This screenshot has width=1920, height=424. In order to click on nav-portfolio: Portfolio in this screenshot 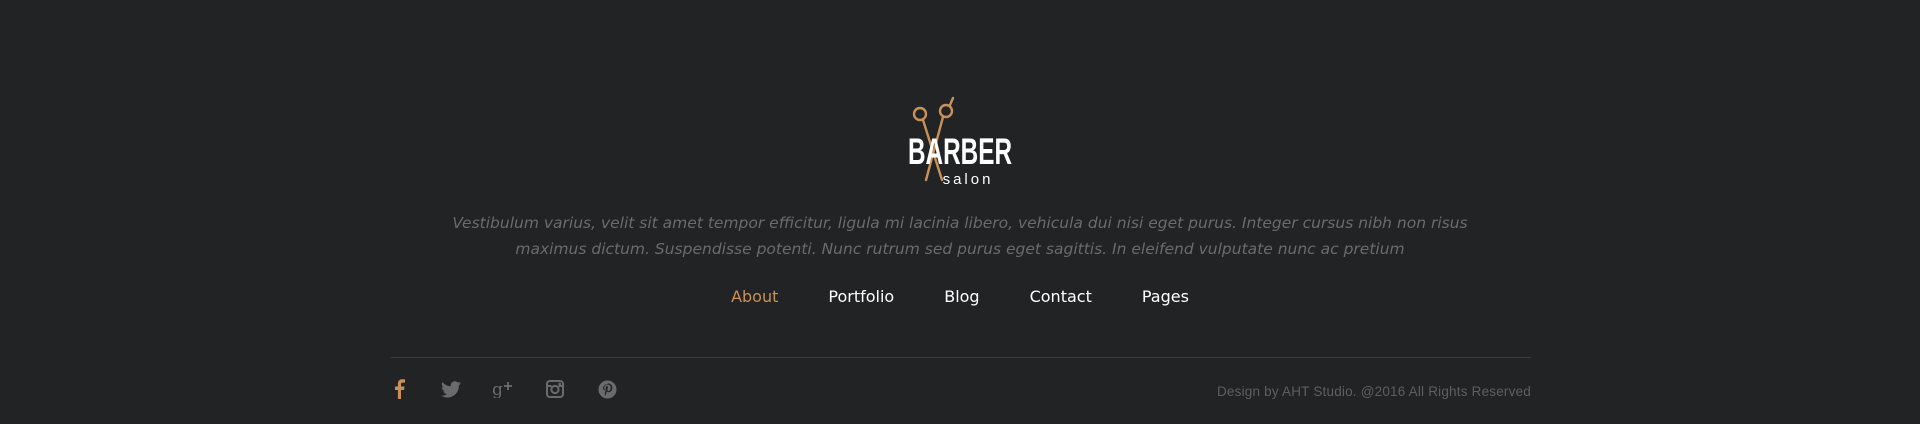, I will do `click(861, 297)`.